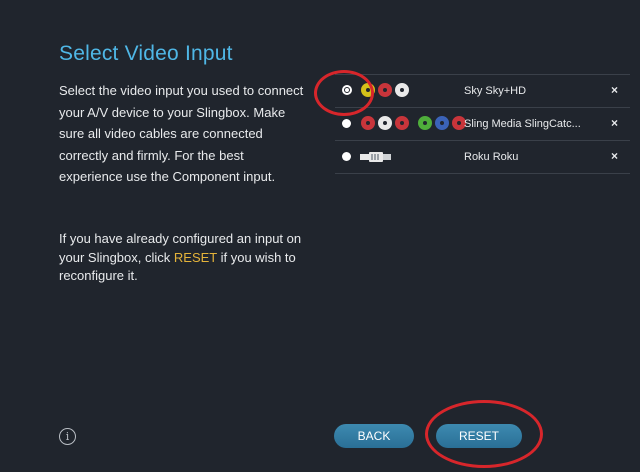 The height and width of the screenshot is (472, 640). I want to click on composite-rca-plugs-icon, so click(385, 90).